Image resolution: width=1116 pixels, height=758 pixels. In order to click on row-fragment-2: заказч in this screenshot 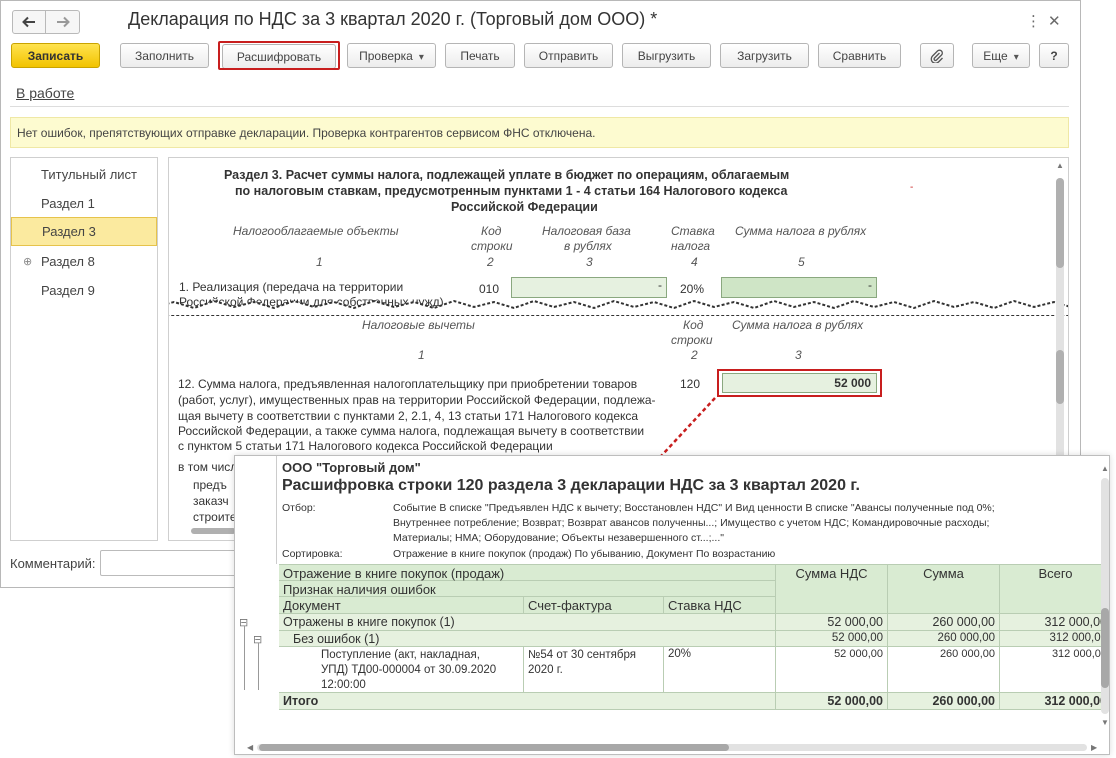, I will do `click(211, 501)`.